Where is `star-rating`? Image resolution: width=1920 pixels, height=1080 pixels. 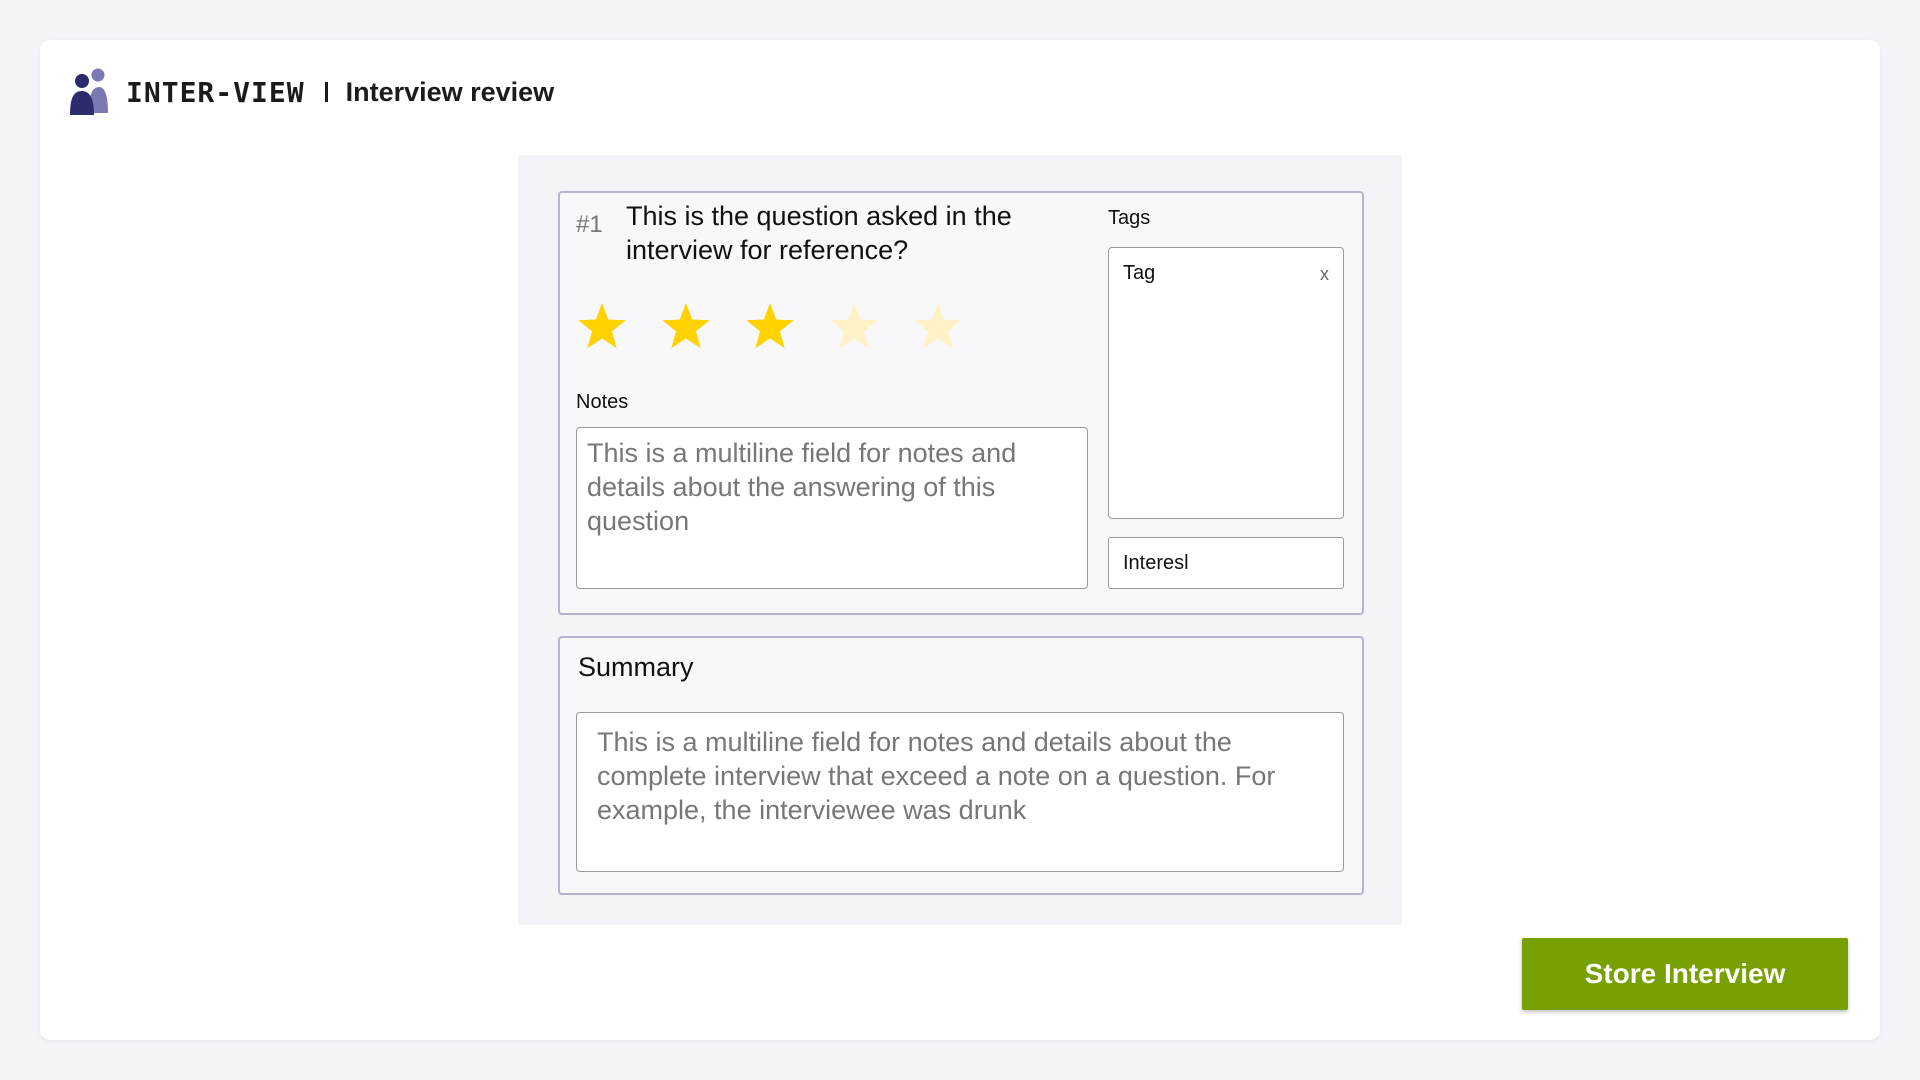 star-rating is located at coordinates (786, 327).